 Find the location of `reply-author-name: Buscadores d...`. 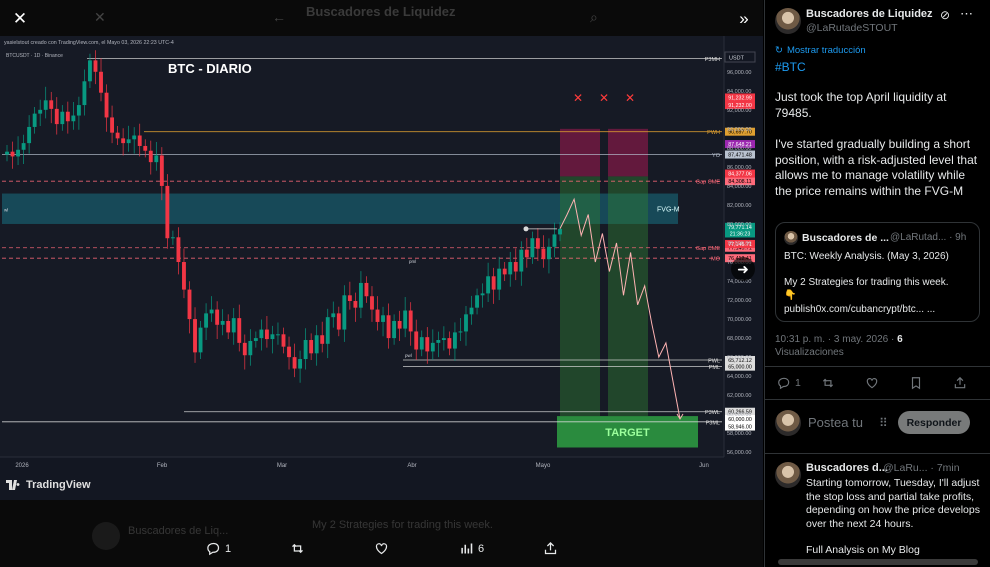

reply-author-name: Buscadores d... is located at coordinates (847, 468).